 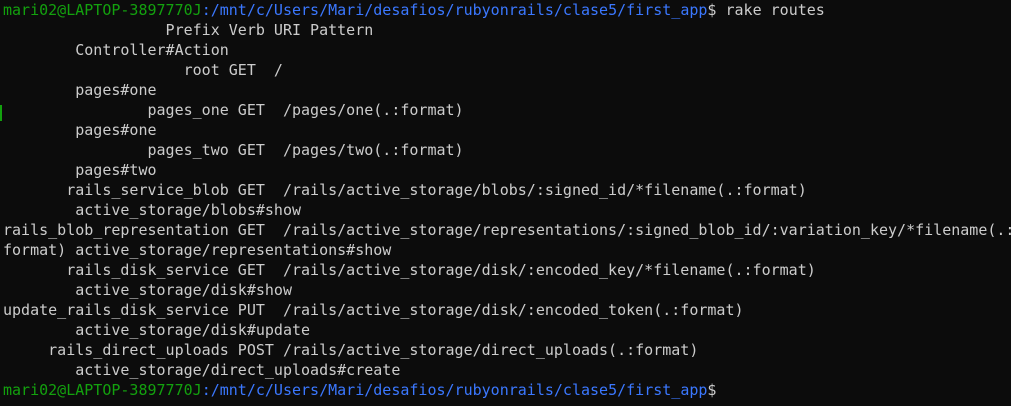 I want to click on output-line: root GET /, so click(x=143, y=70).